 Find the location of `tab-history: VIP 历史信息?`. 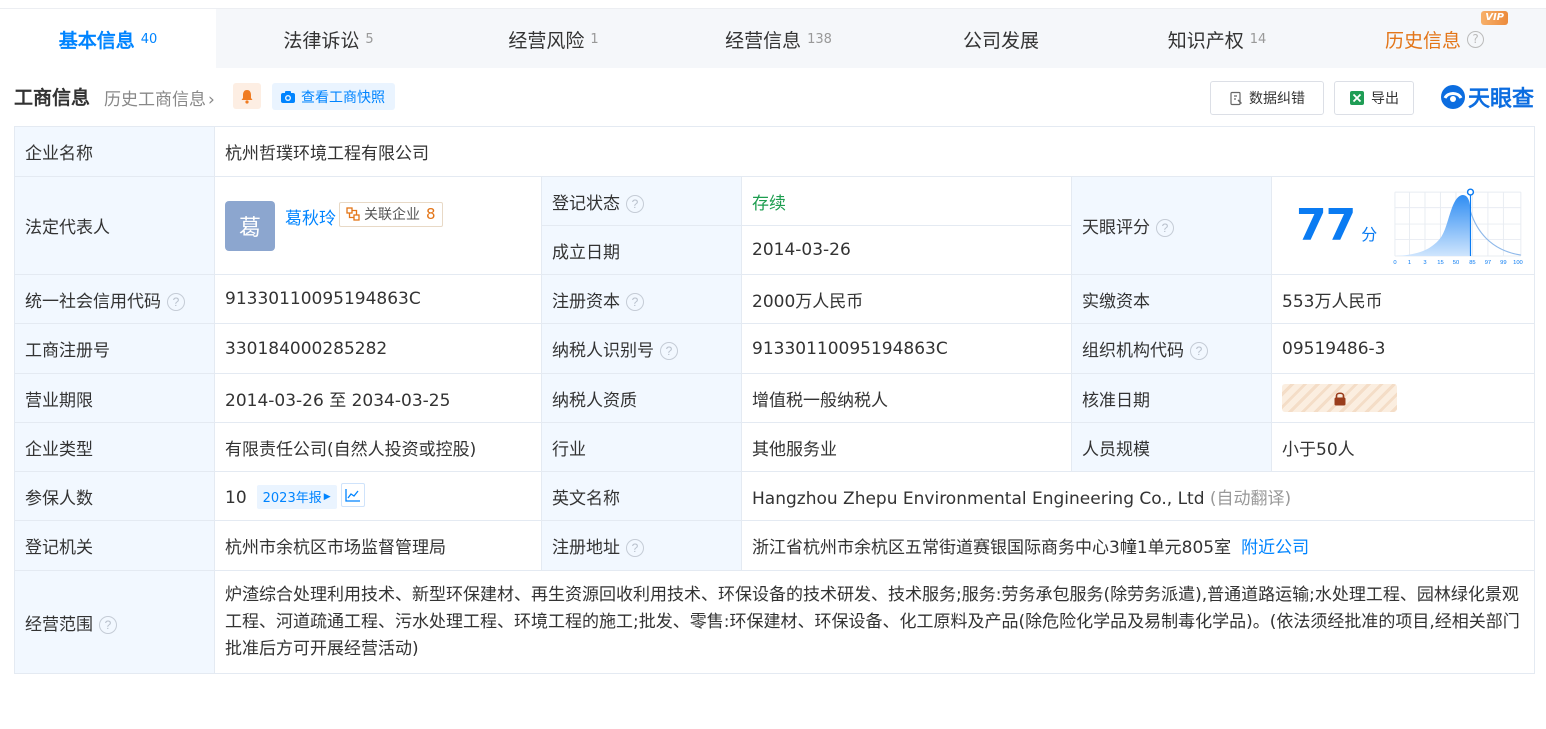

tab-history: VIP 历史信息? is located at coordinates (1434, 39).